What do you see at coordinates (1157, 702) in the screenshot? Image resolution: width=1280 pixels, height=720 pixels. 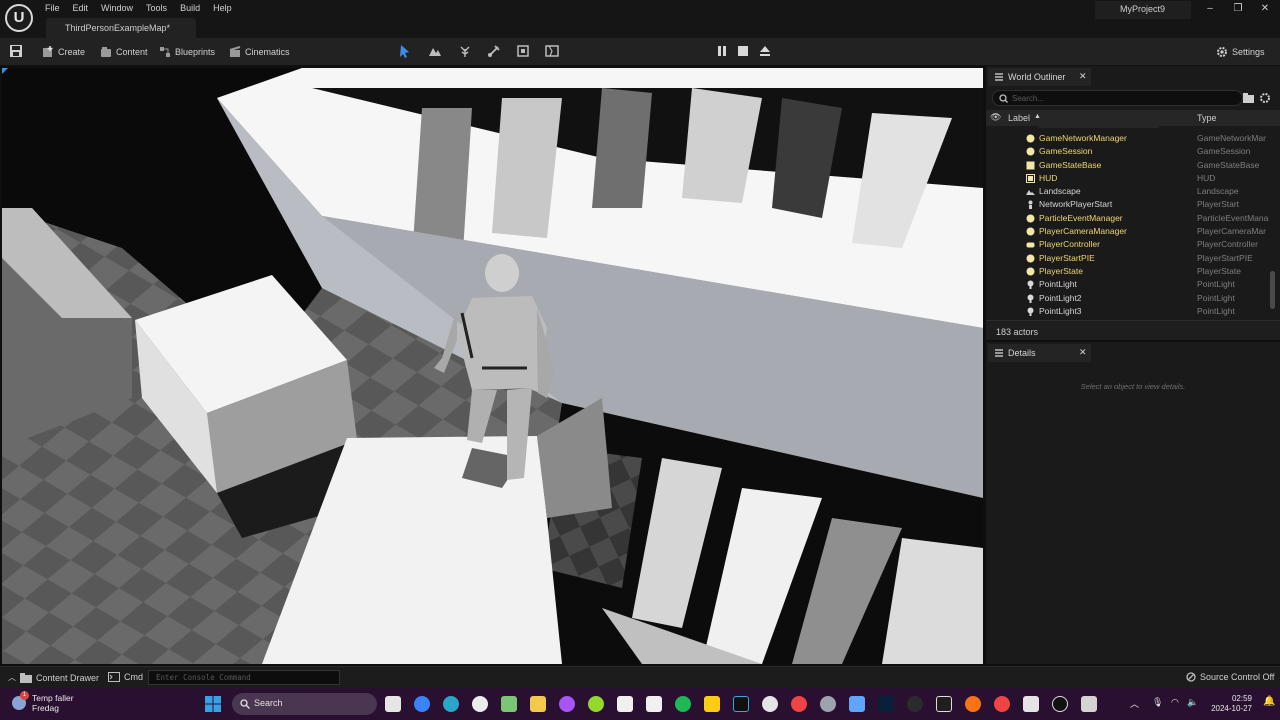 I see `microphone-icon: 🎙` at bounding box center [1157, 702].